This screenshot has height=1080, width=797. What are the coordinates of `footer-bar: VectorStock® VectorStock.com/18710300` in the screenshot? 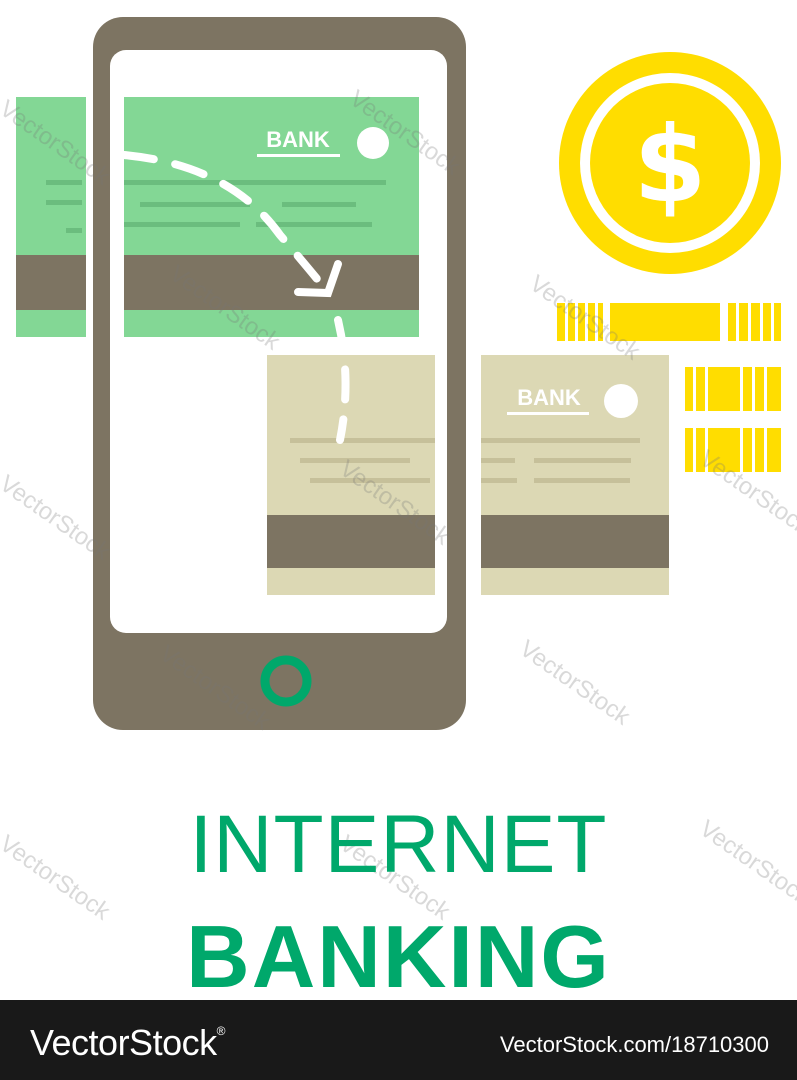 It's located at (398, 1040).